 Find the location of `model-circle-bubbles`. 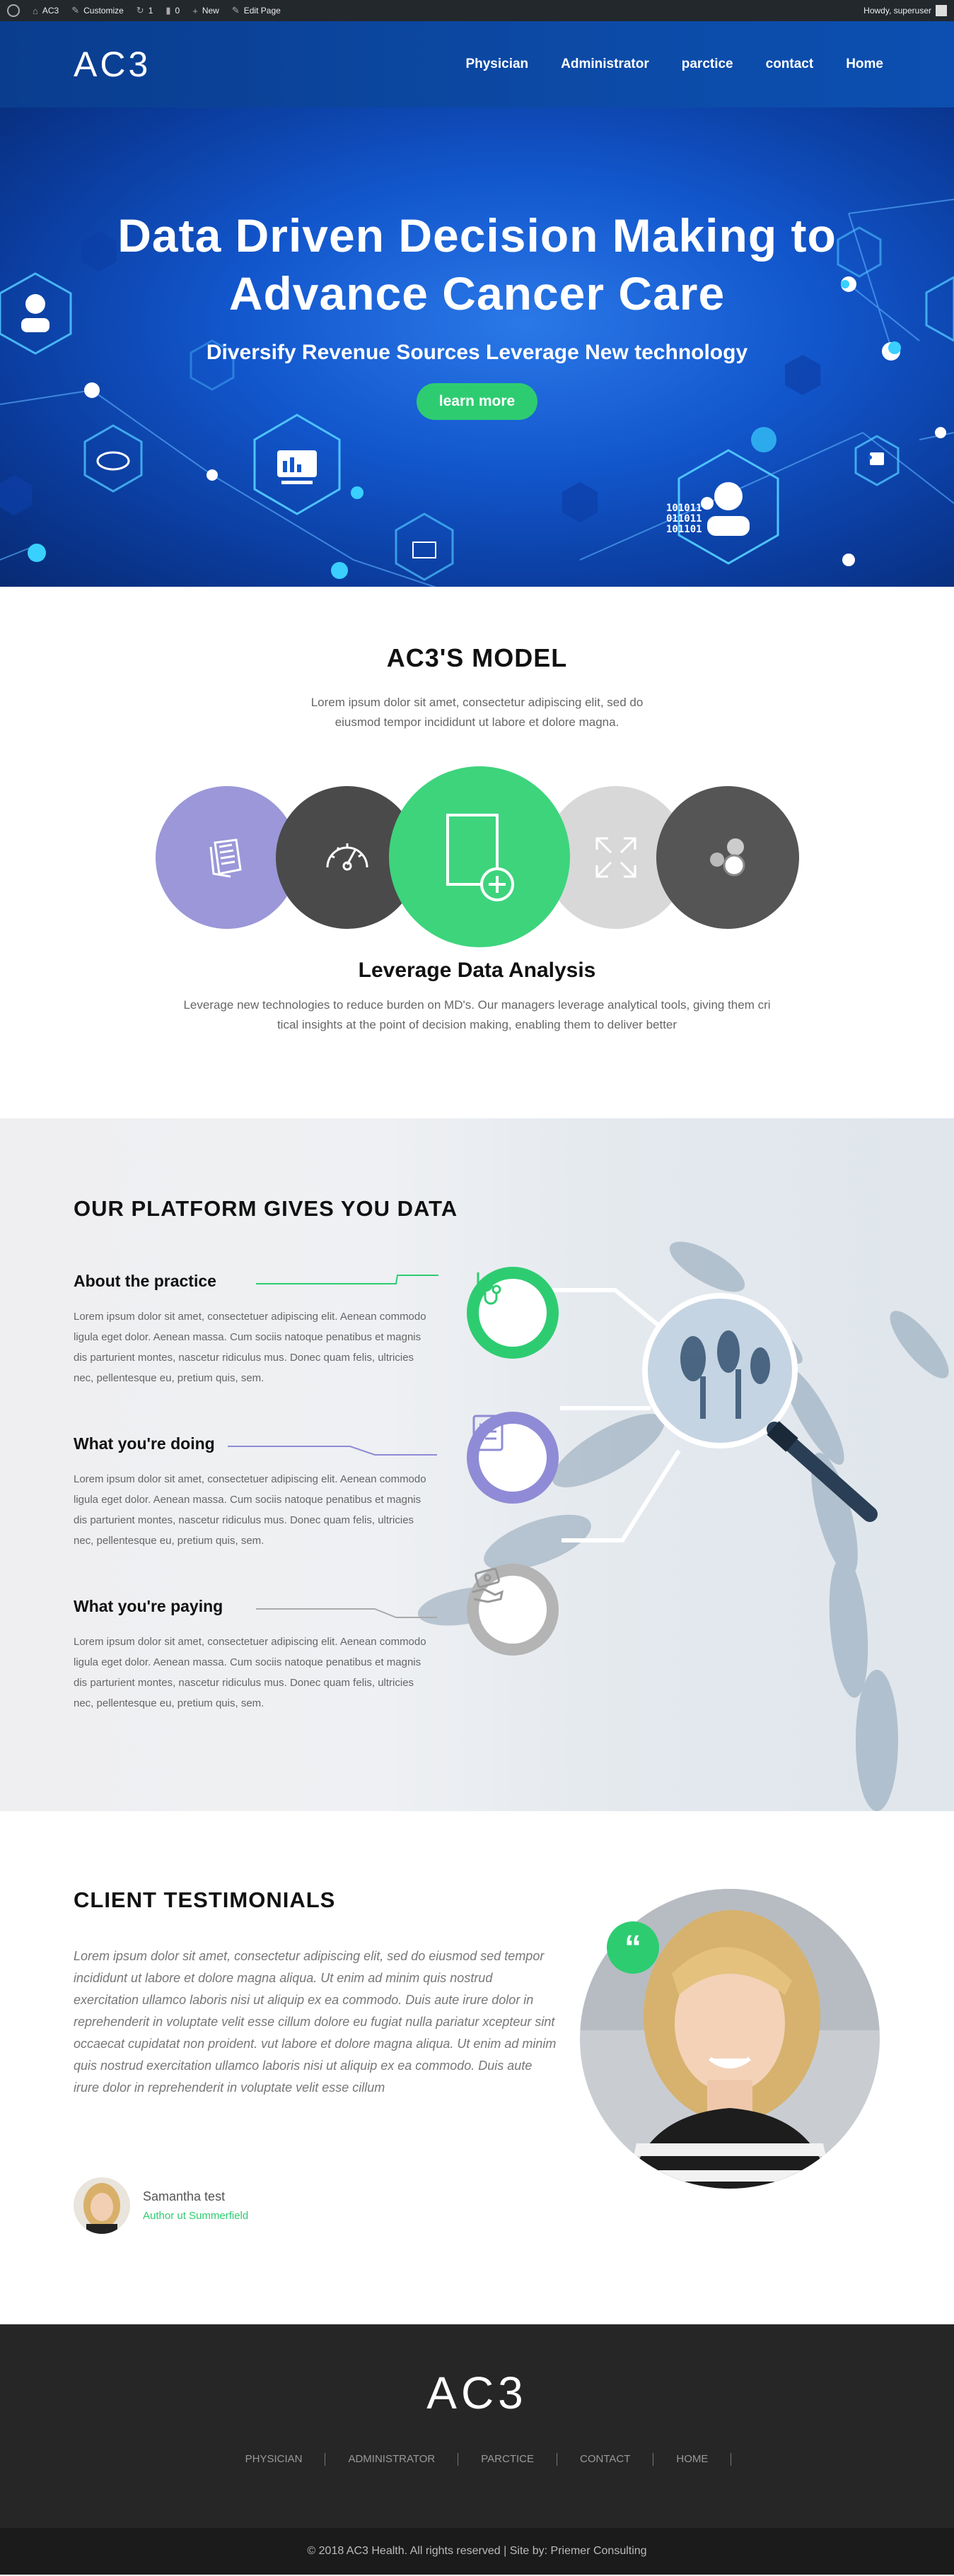

model-circle-bubbles is located at coordinates (727, 857).